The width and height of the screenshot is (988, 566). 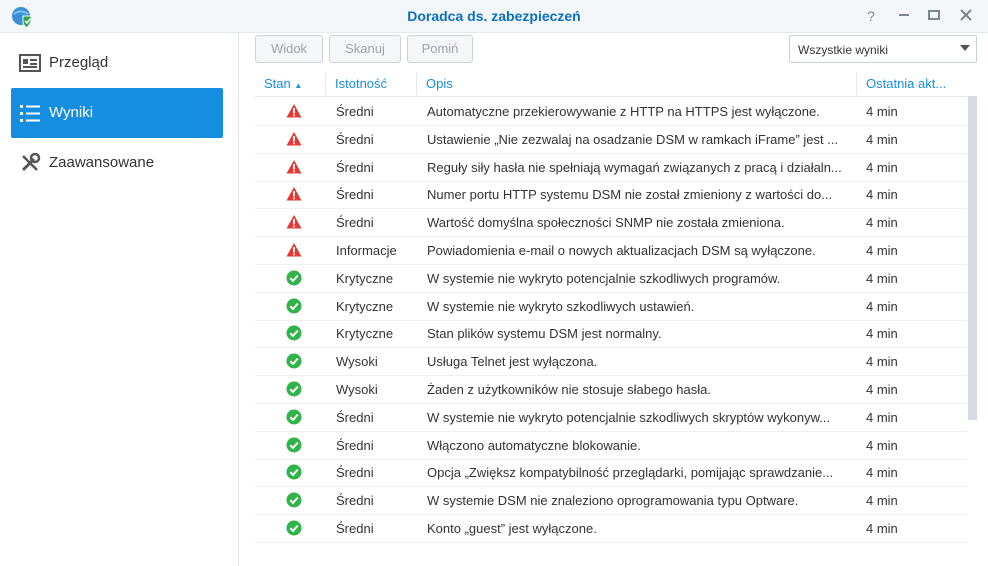 I want to click on description-cell: Stan plików systemu DSM jest normalny., so click(x=544, y=334).